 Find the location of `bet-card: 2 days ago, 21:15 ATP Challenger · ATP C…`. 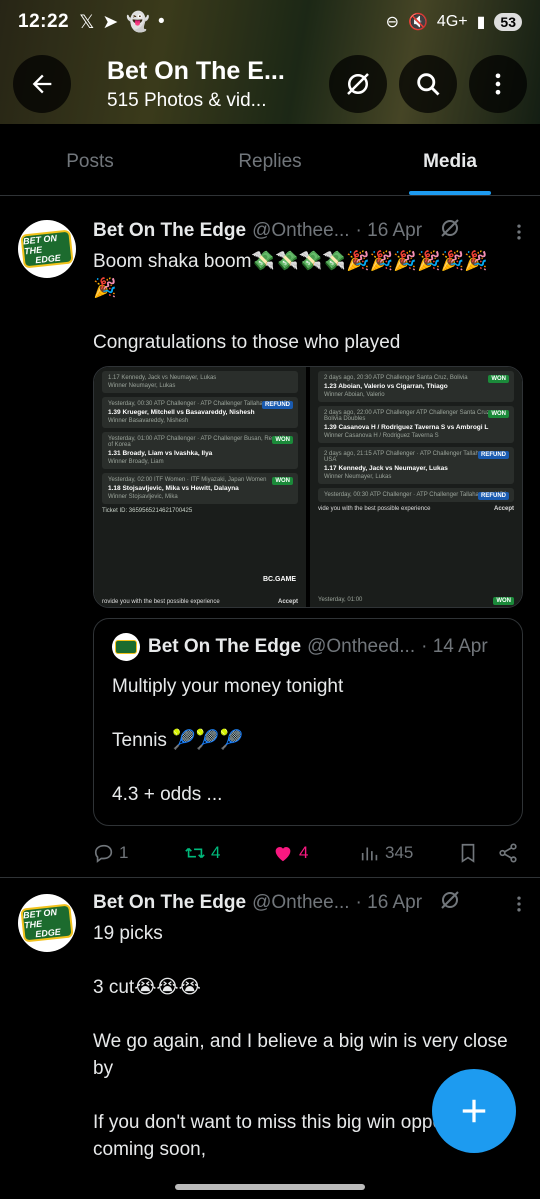

bet-card: 2 days ago, 21:15 ATP Challenger · ATP C… is located at coordinates (416, 465).